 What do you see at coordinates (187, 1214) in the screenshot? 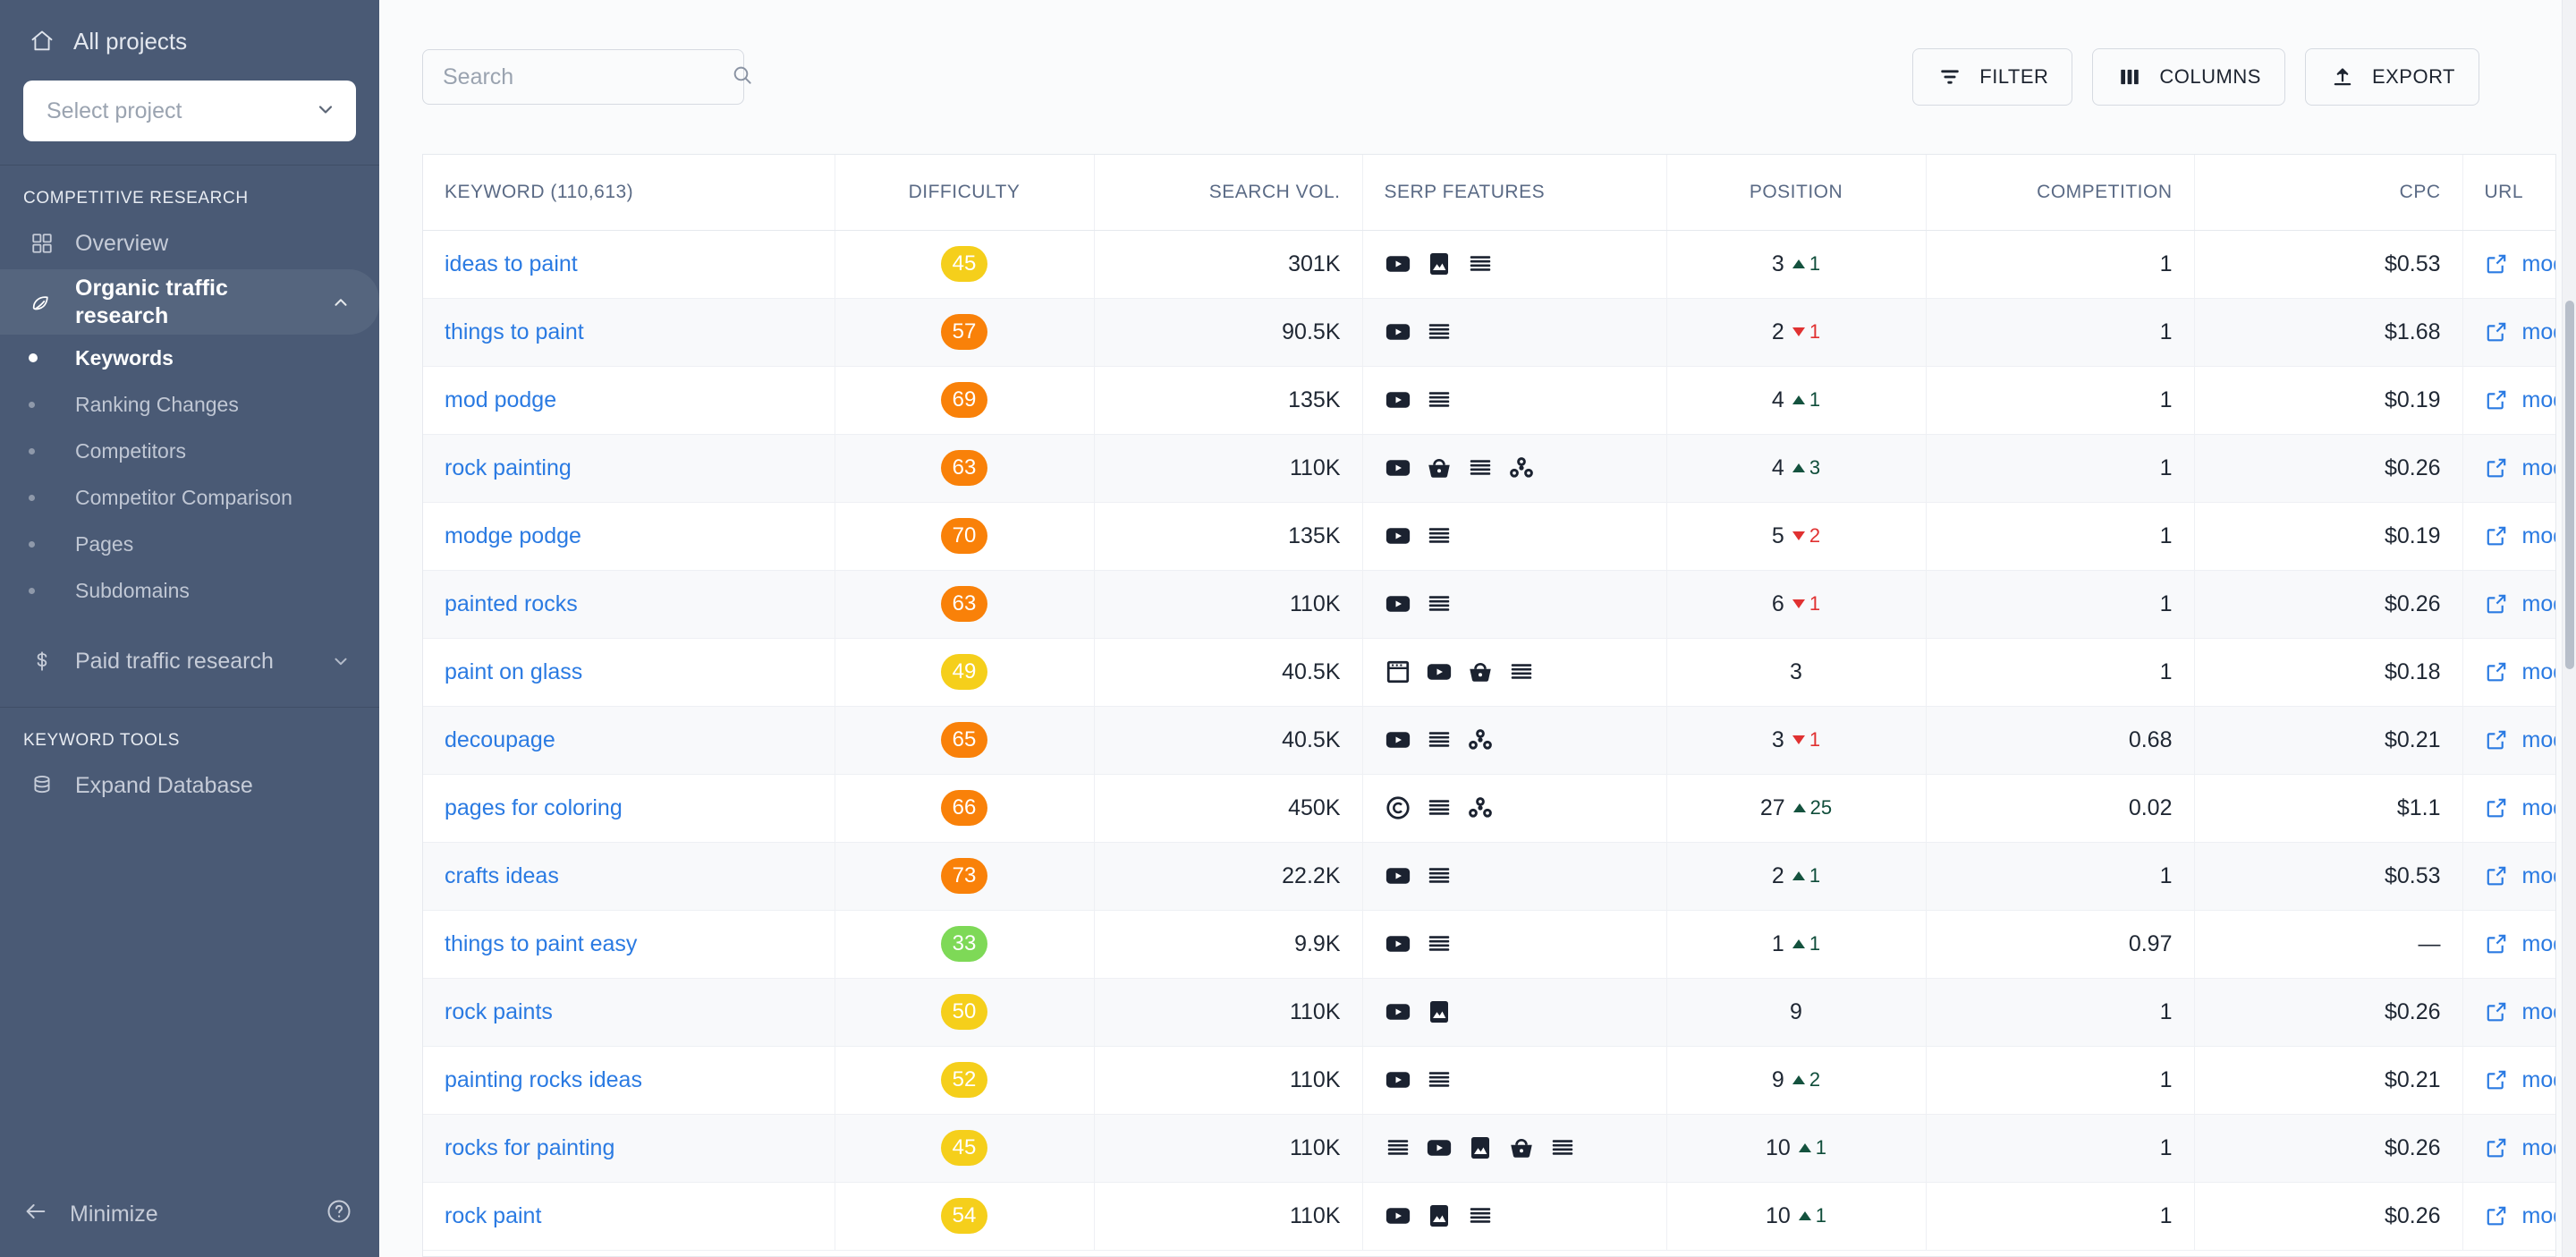
I see `minimize-label: Minimize` at bounding box center [187, 1214].